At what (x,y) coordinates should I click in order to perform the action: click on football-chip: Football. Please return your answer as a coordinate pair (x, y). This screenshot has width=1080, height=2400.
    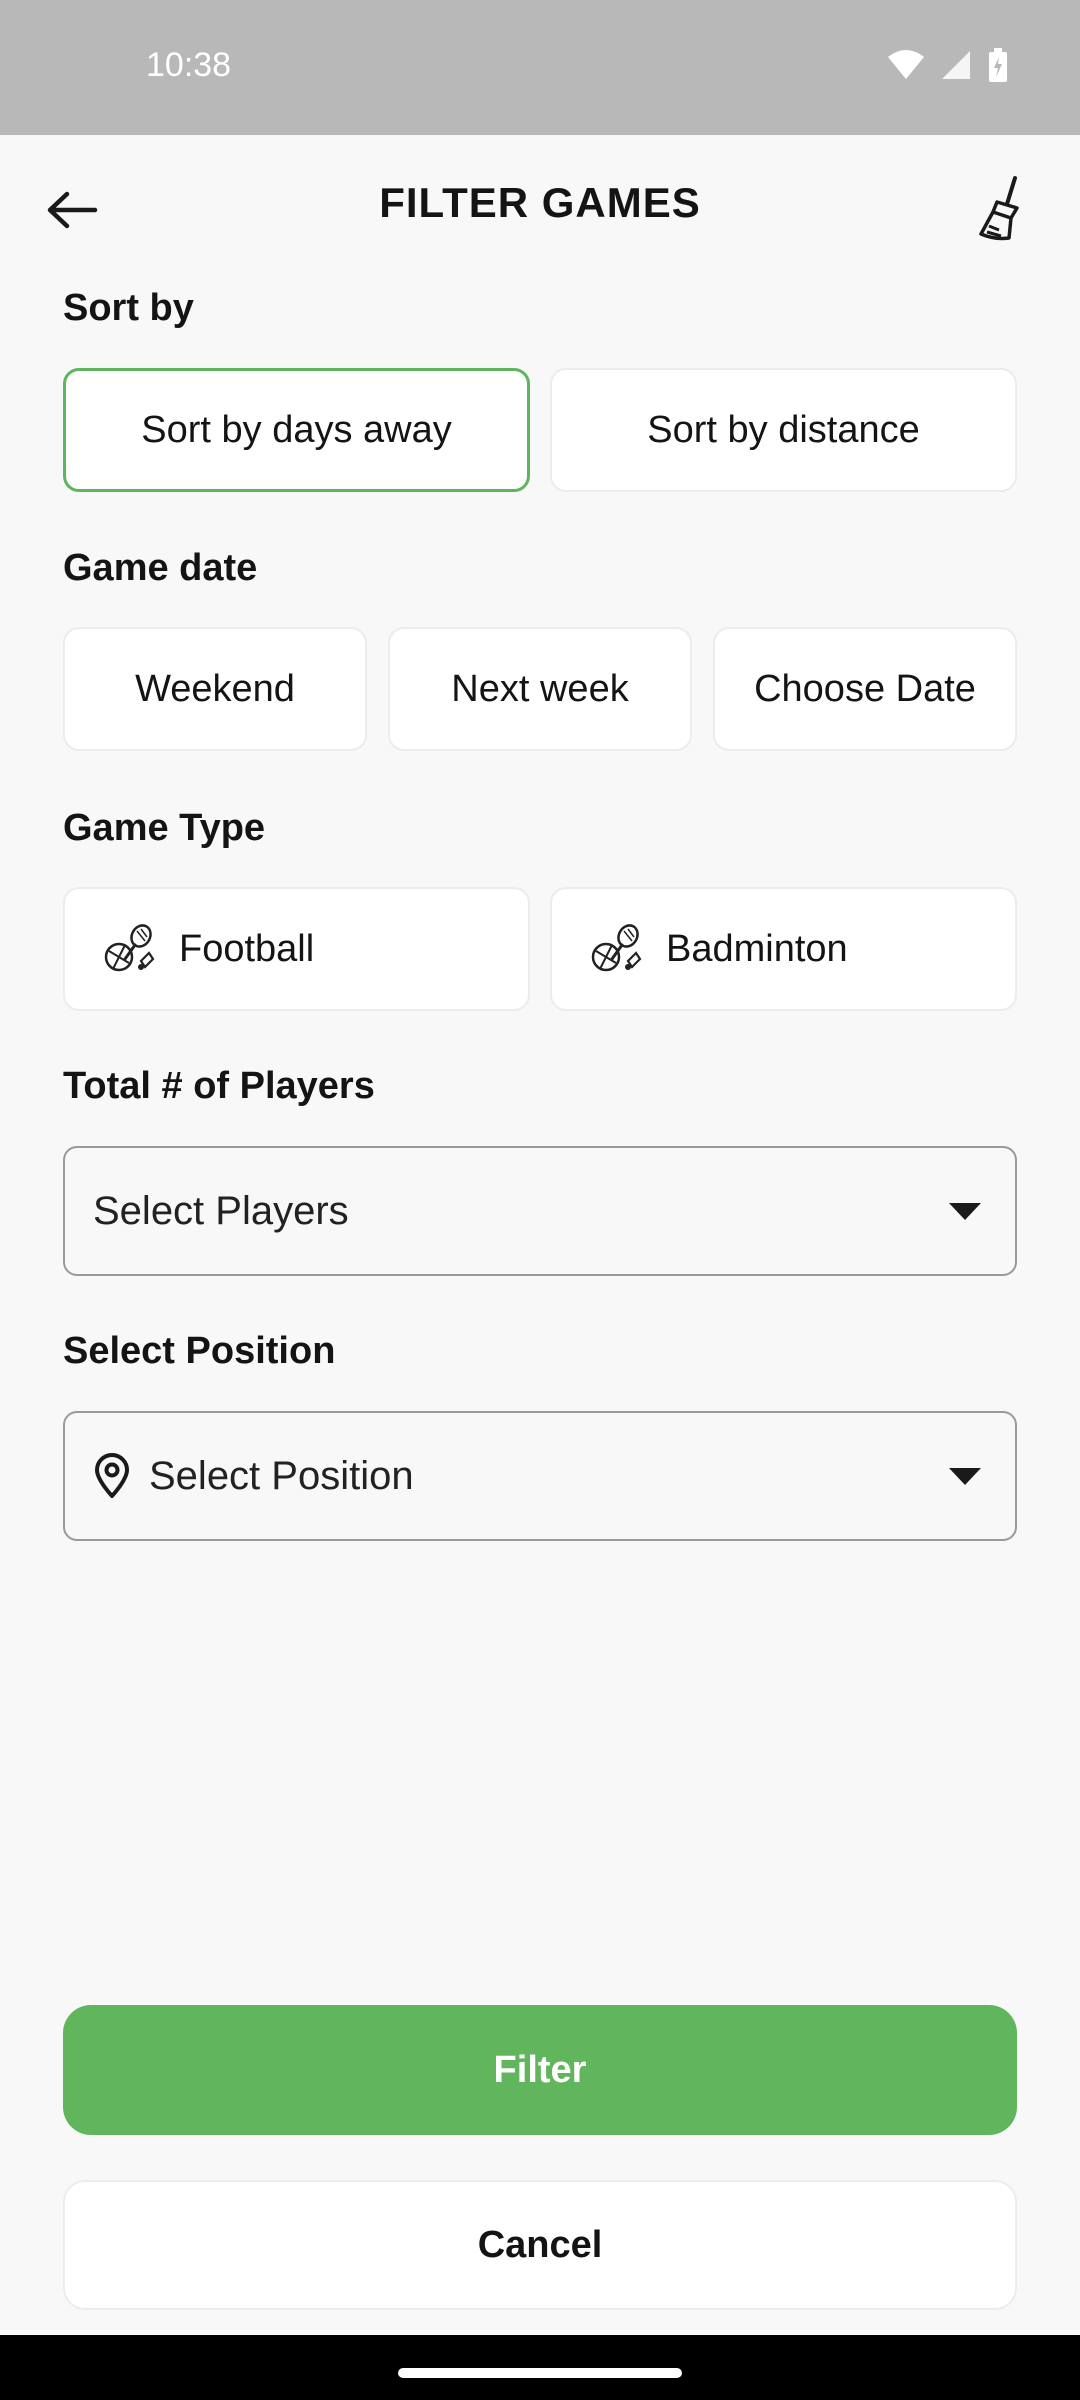
    Looking at the image, I should click on (296, 949).